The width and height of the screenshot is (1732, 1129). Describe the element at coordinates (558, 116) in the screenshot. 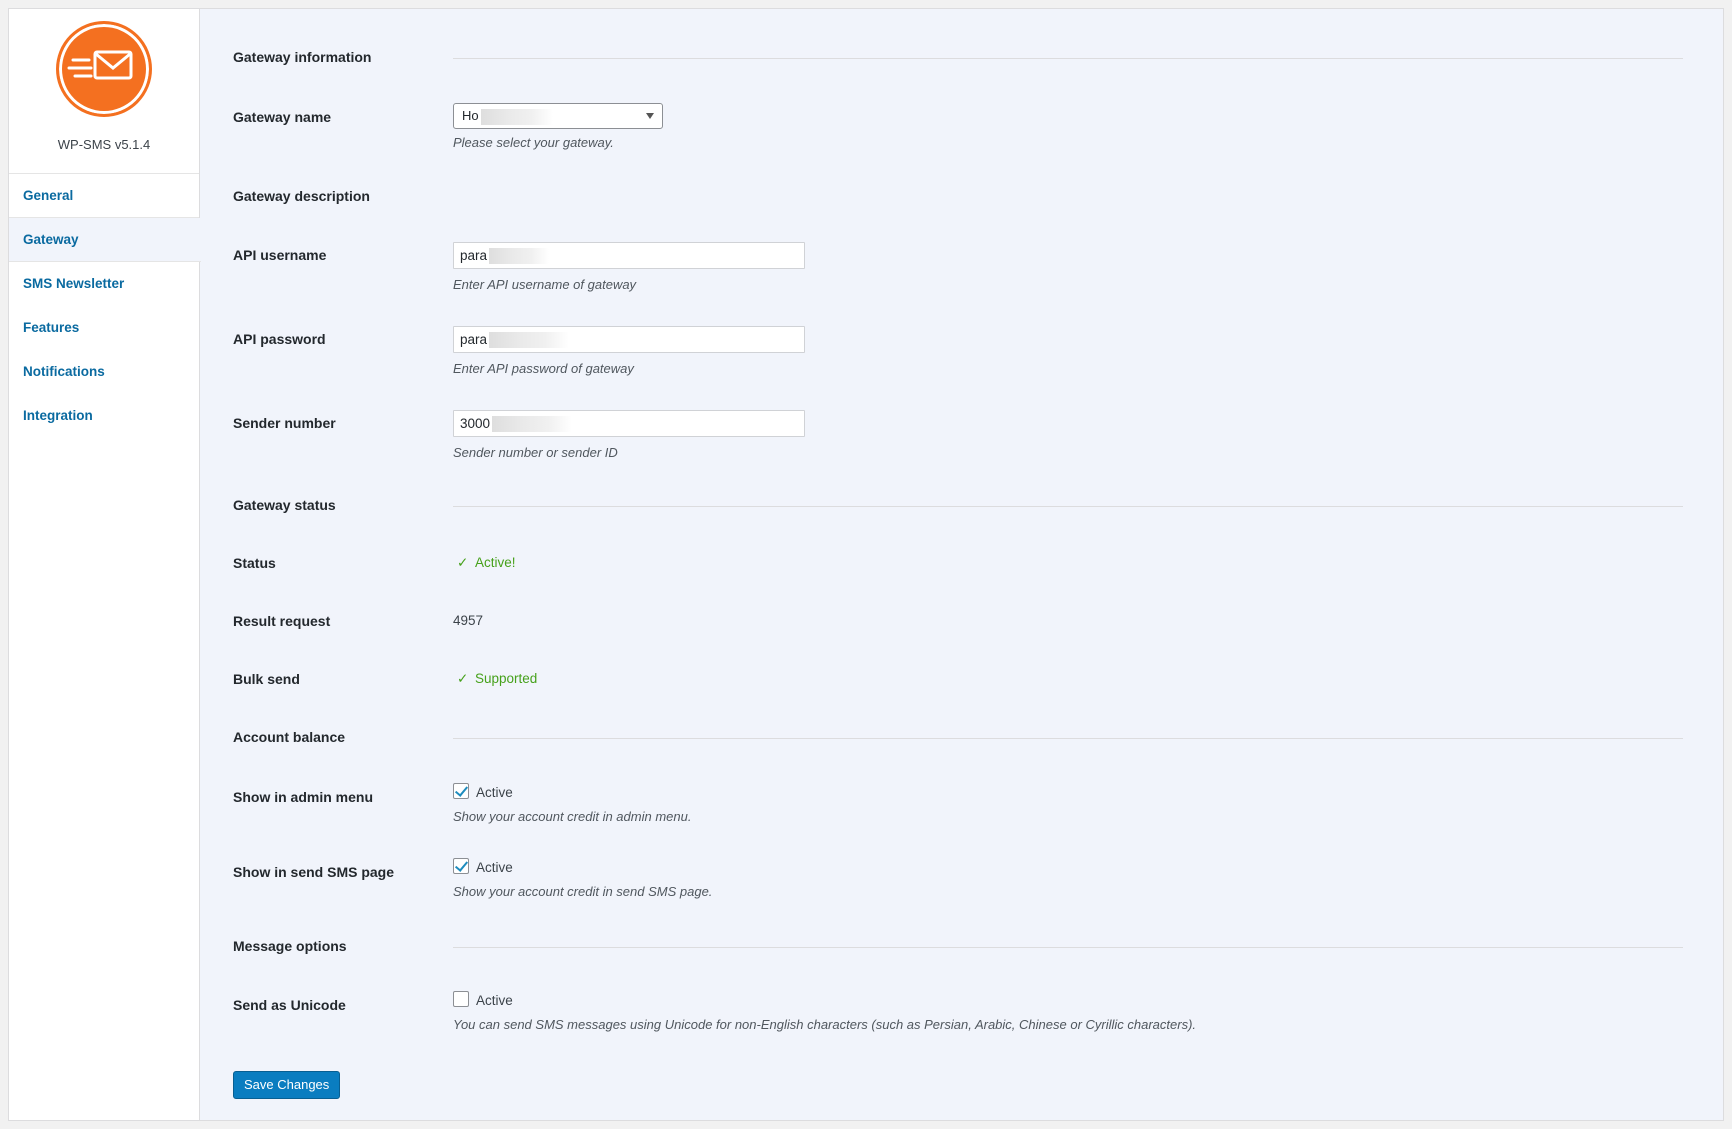

I see `gateway-select: Ho` at that location.